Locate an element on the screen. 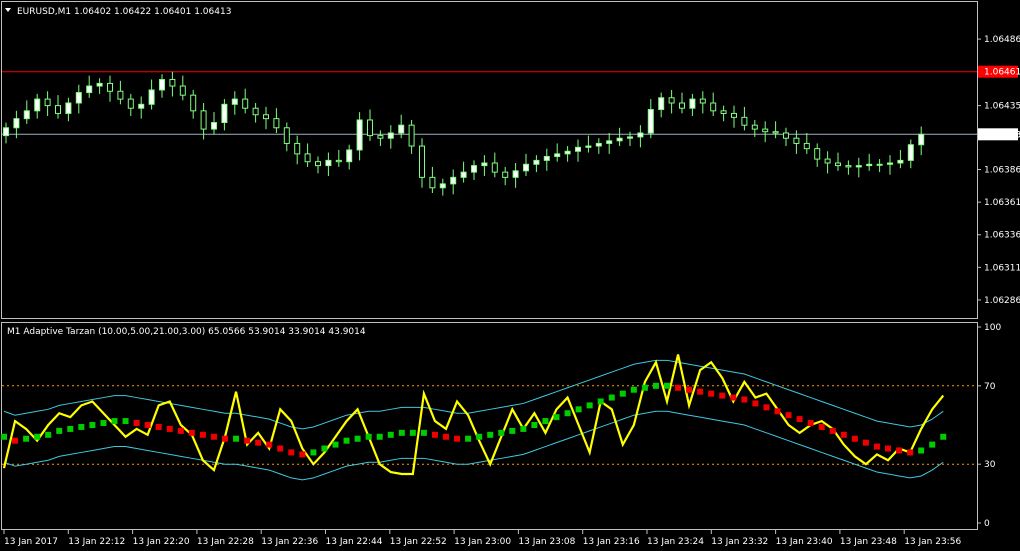  time-tick-label: 13 Jan 22:52 is located at coordinates (418, 542).